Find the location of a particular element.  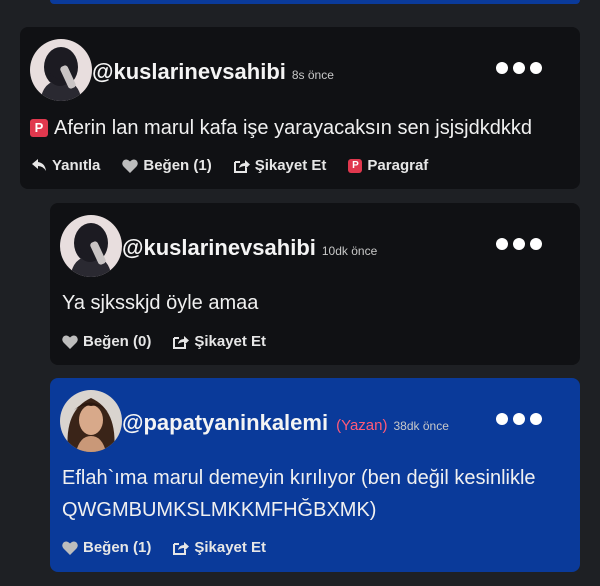

previous-comment-edge is located at coordinates (315, 2).